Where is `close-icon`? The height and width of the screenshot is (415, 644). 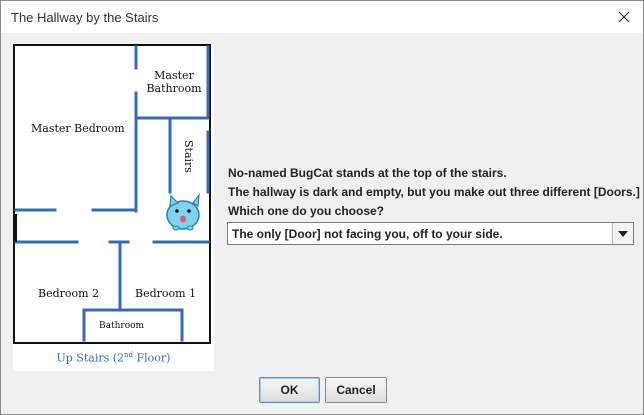 close-icon is located at coordinates (624, 17).